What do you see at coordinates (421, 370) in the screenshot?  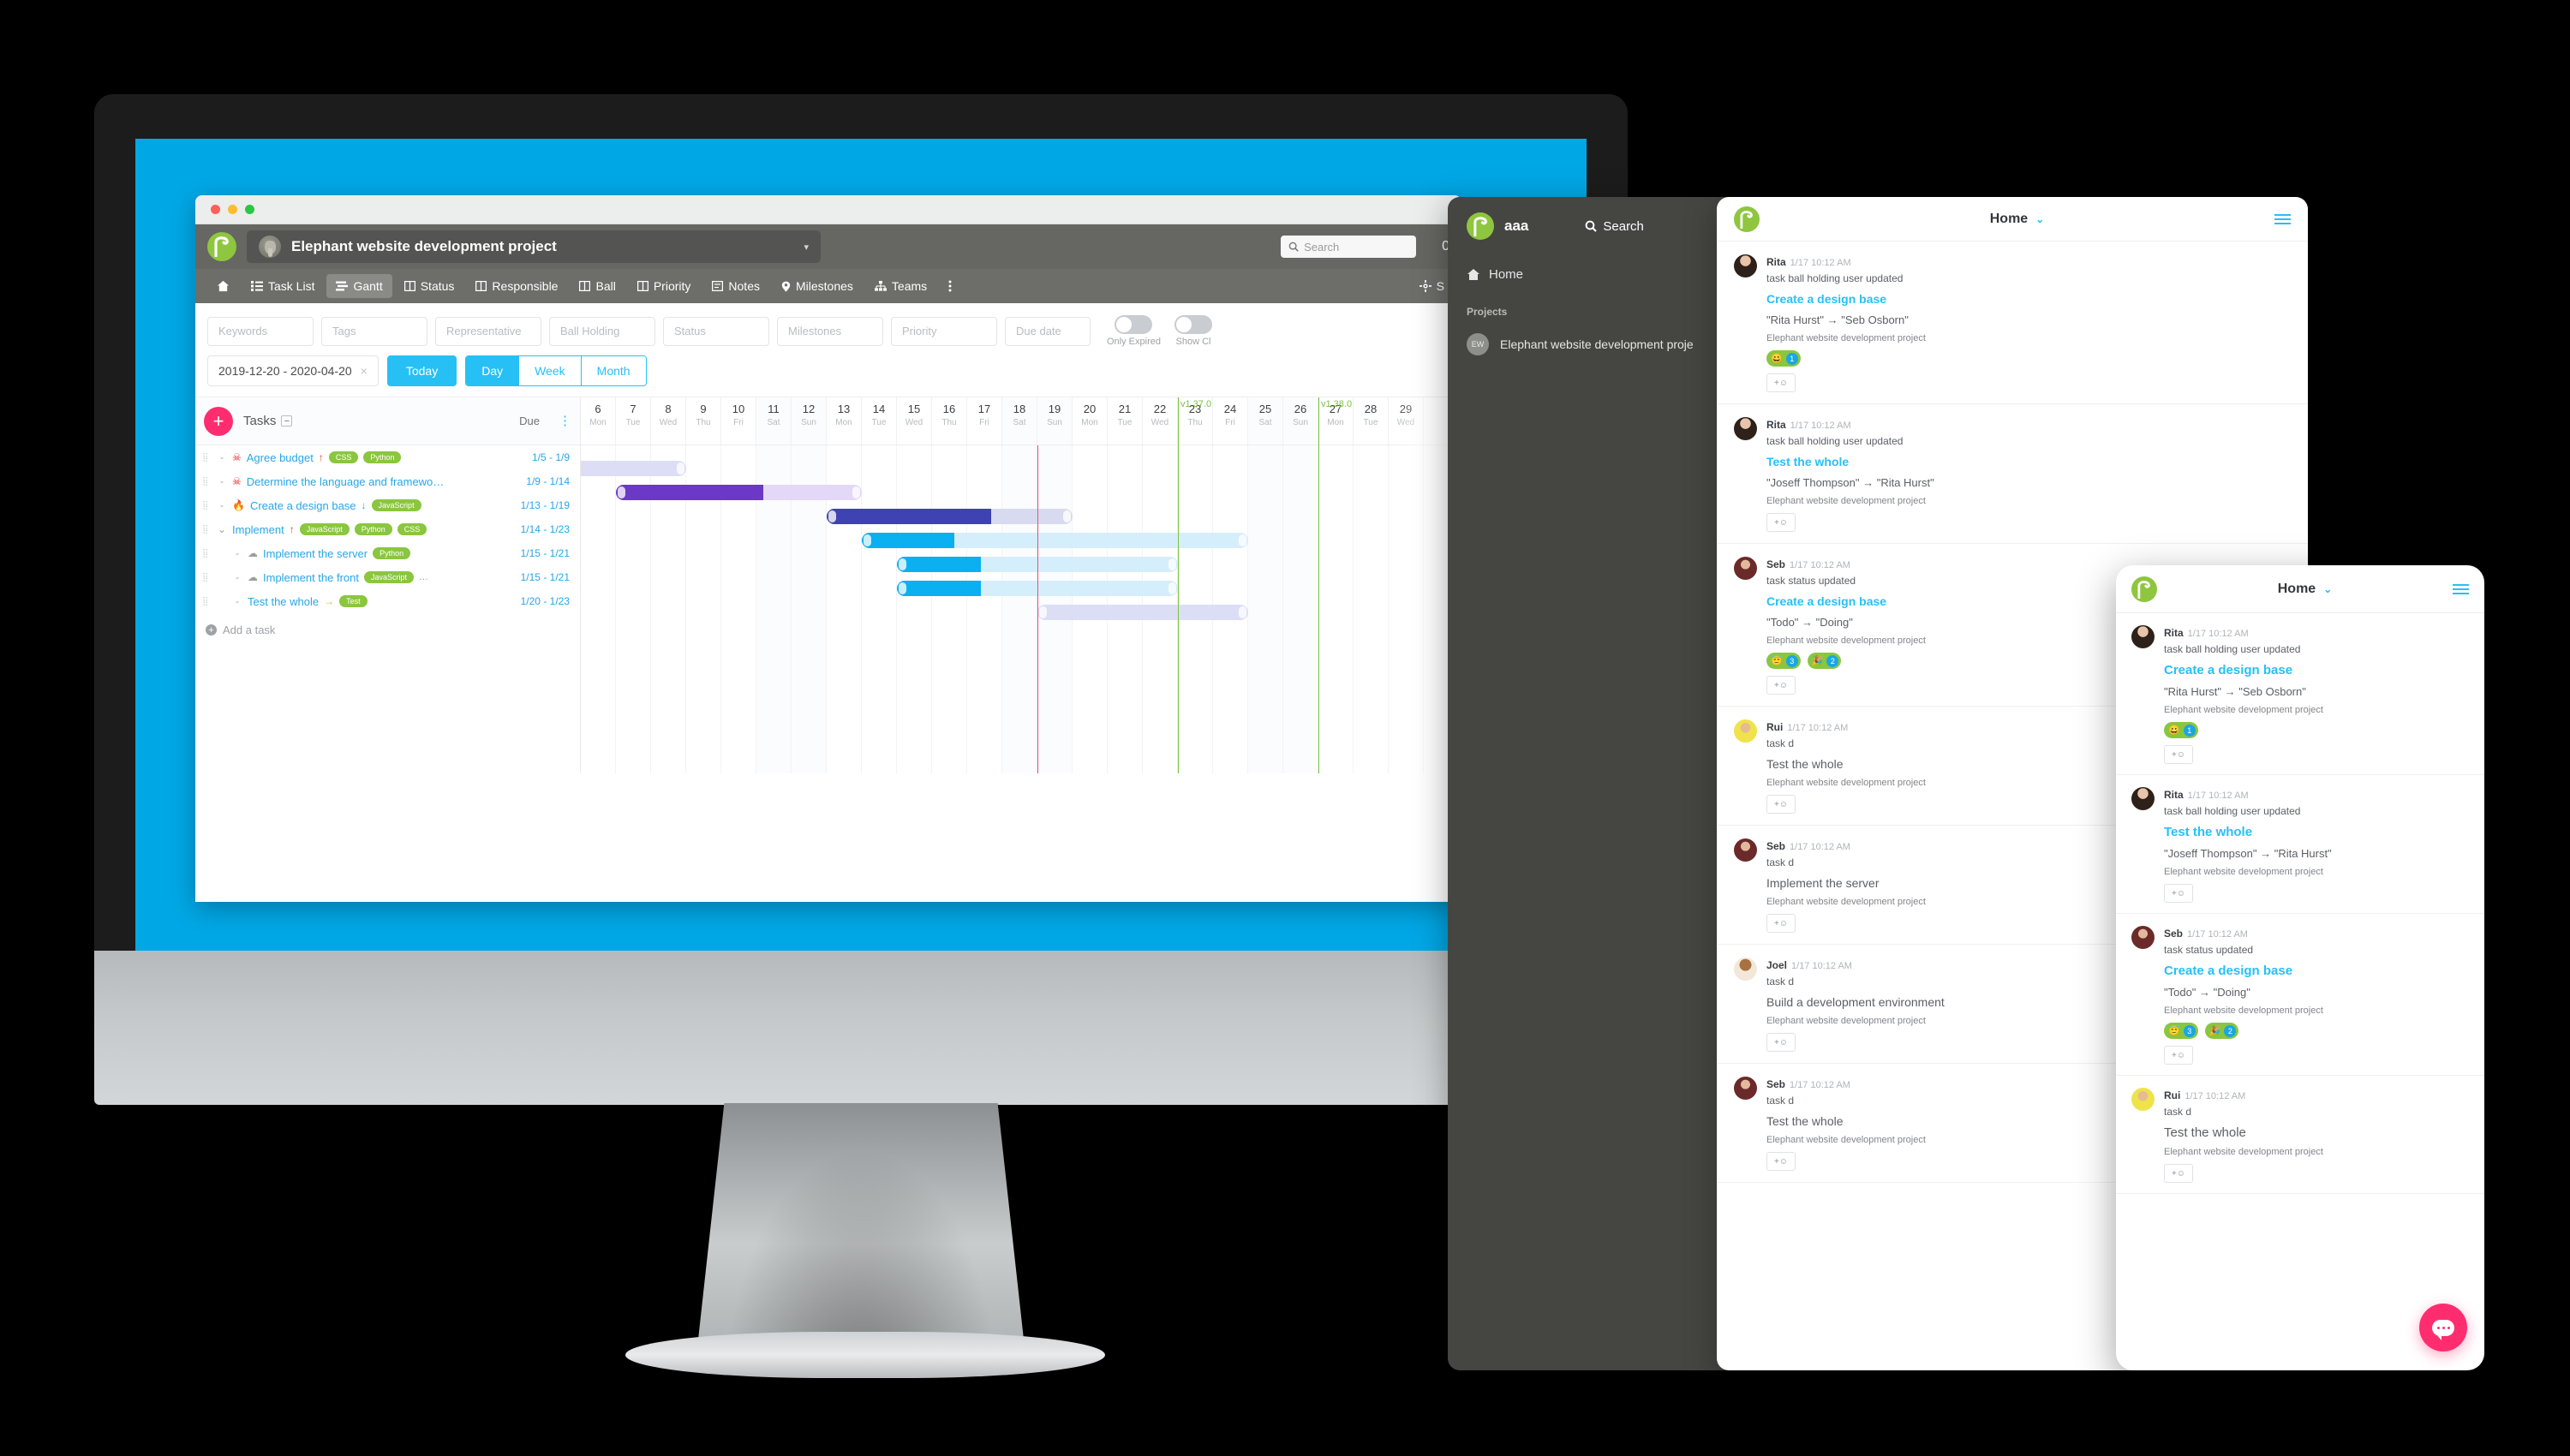 I see `today-button: Today` at bounding box center [421, 370].